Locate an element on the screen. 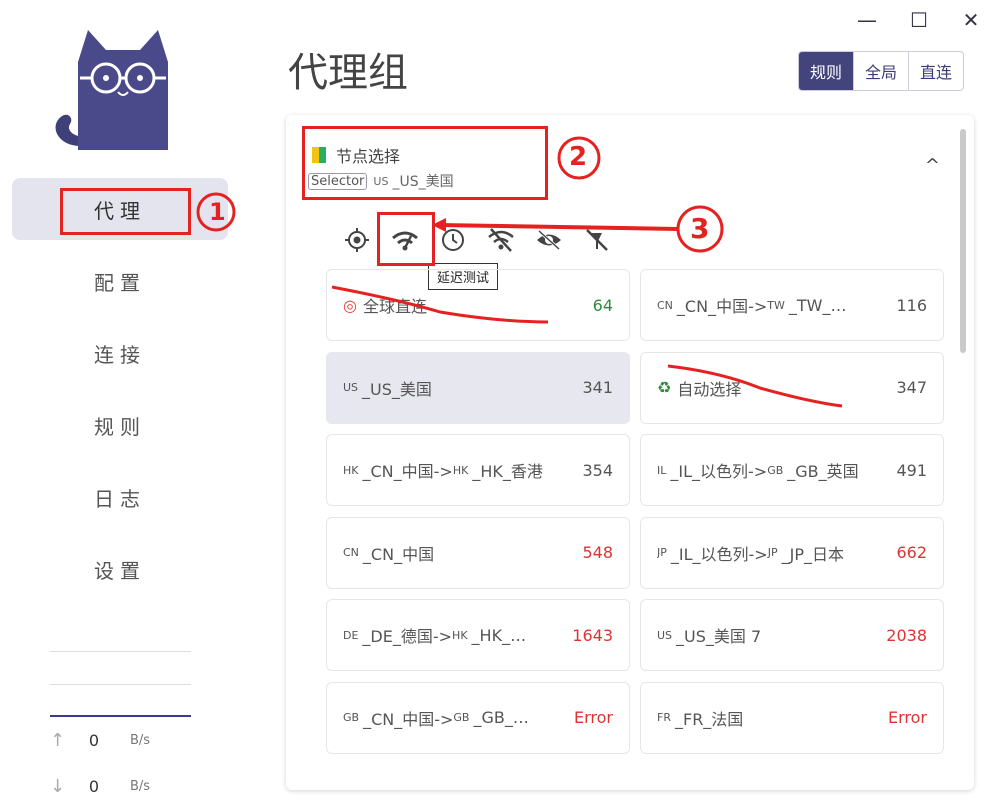 The height and width of the screenshot is (803, 997). proxy-node-name: HK _CN_中国-> HK _HK_香港 is located at coordinates (443, 470).